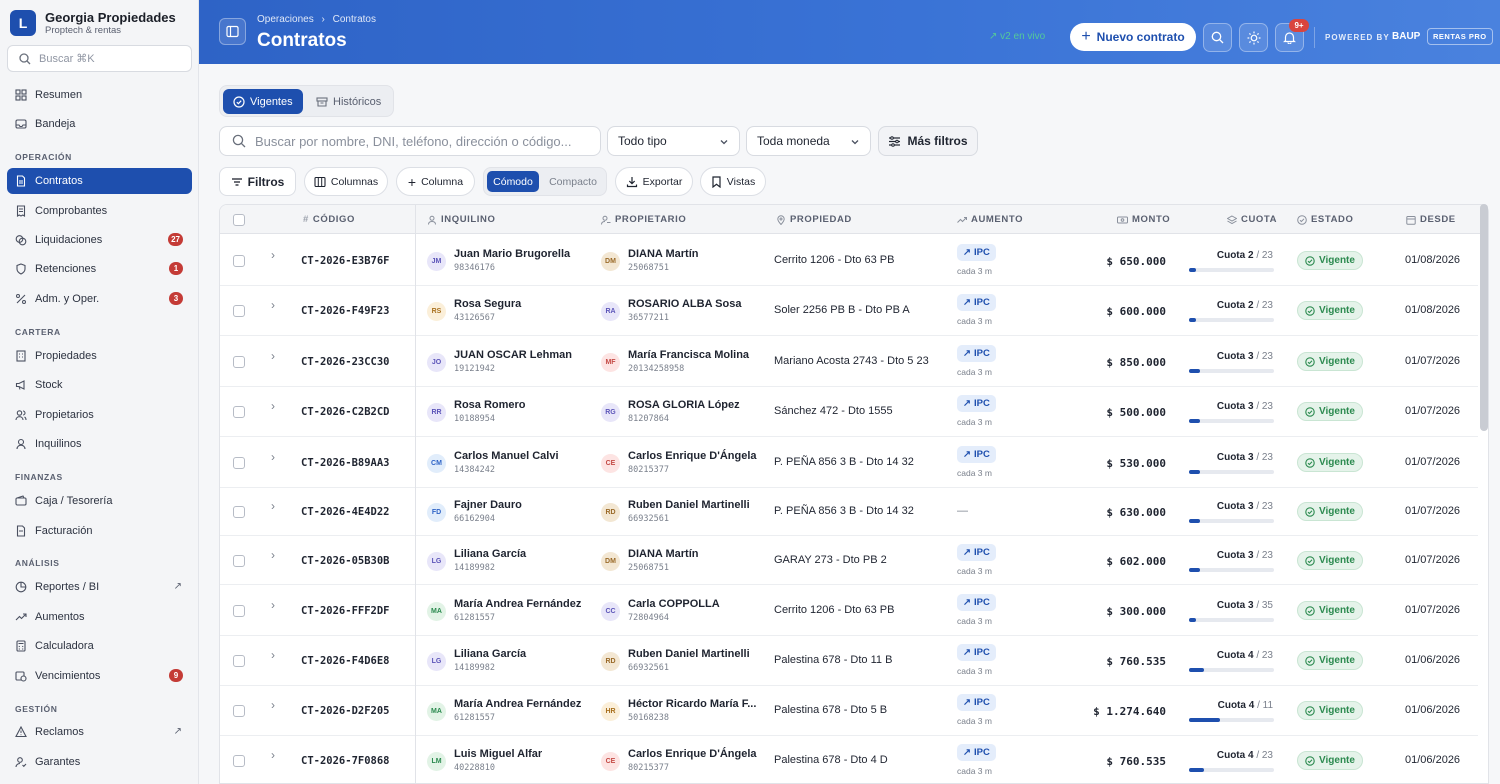  I want to click on tenant-name: JUAN OSCAR Lehman, so click(513, 355).